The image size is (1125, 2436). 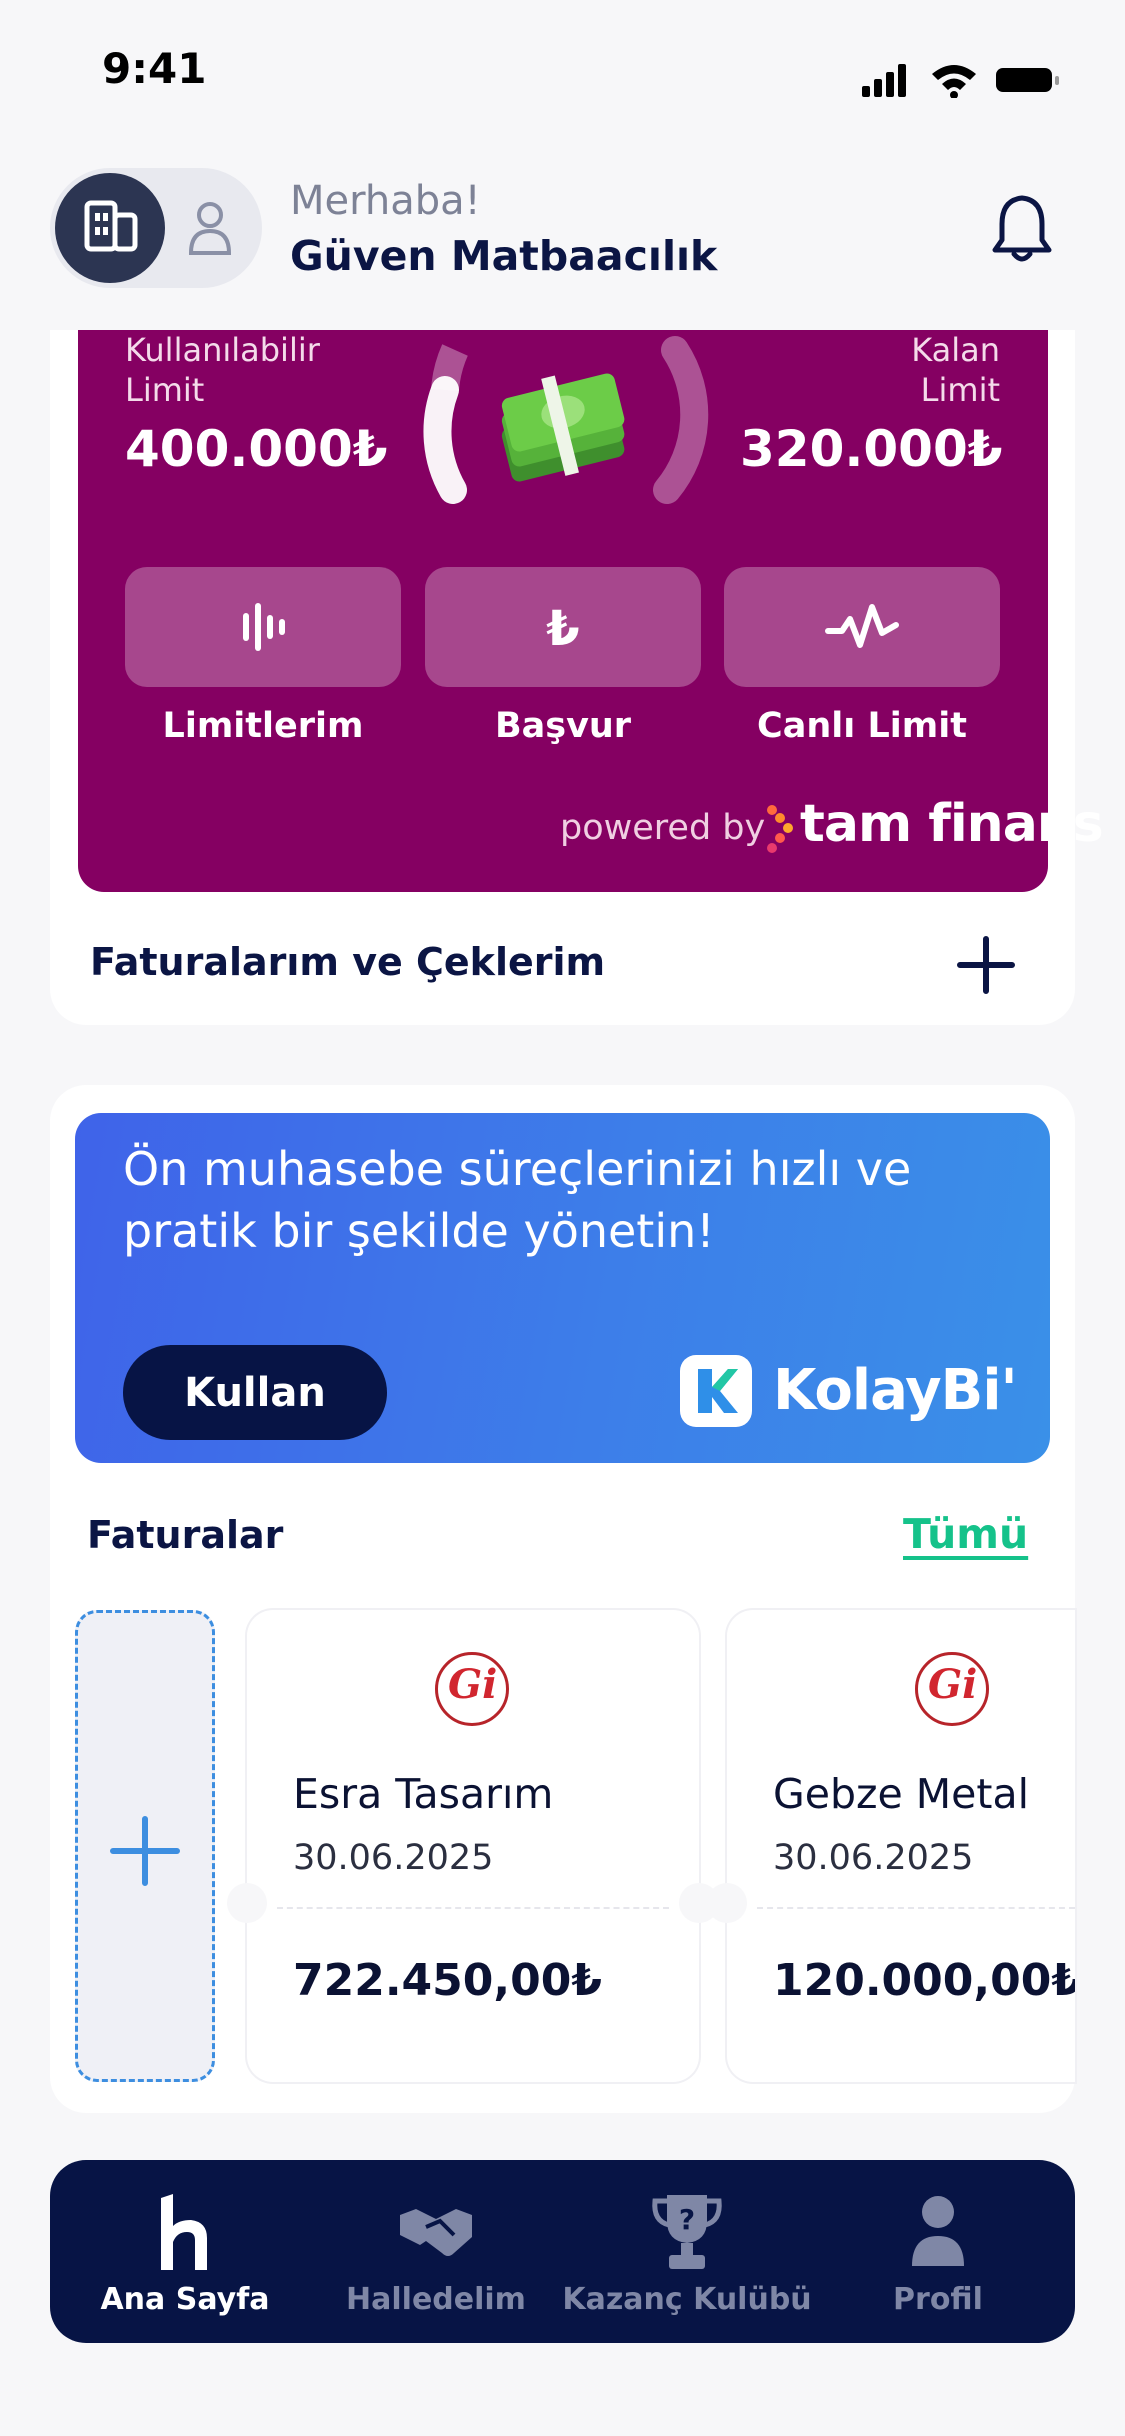 I want to click on lira-icon: ₺, so click(x=562, y=629).